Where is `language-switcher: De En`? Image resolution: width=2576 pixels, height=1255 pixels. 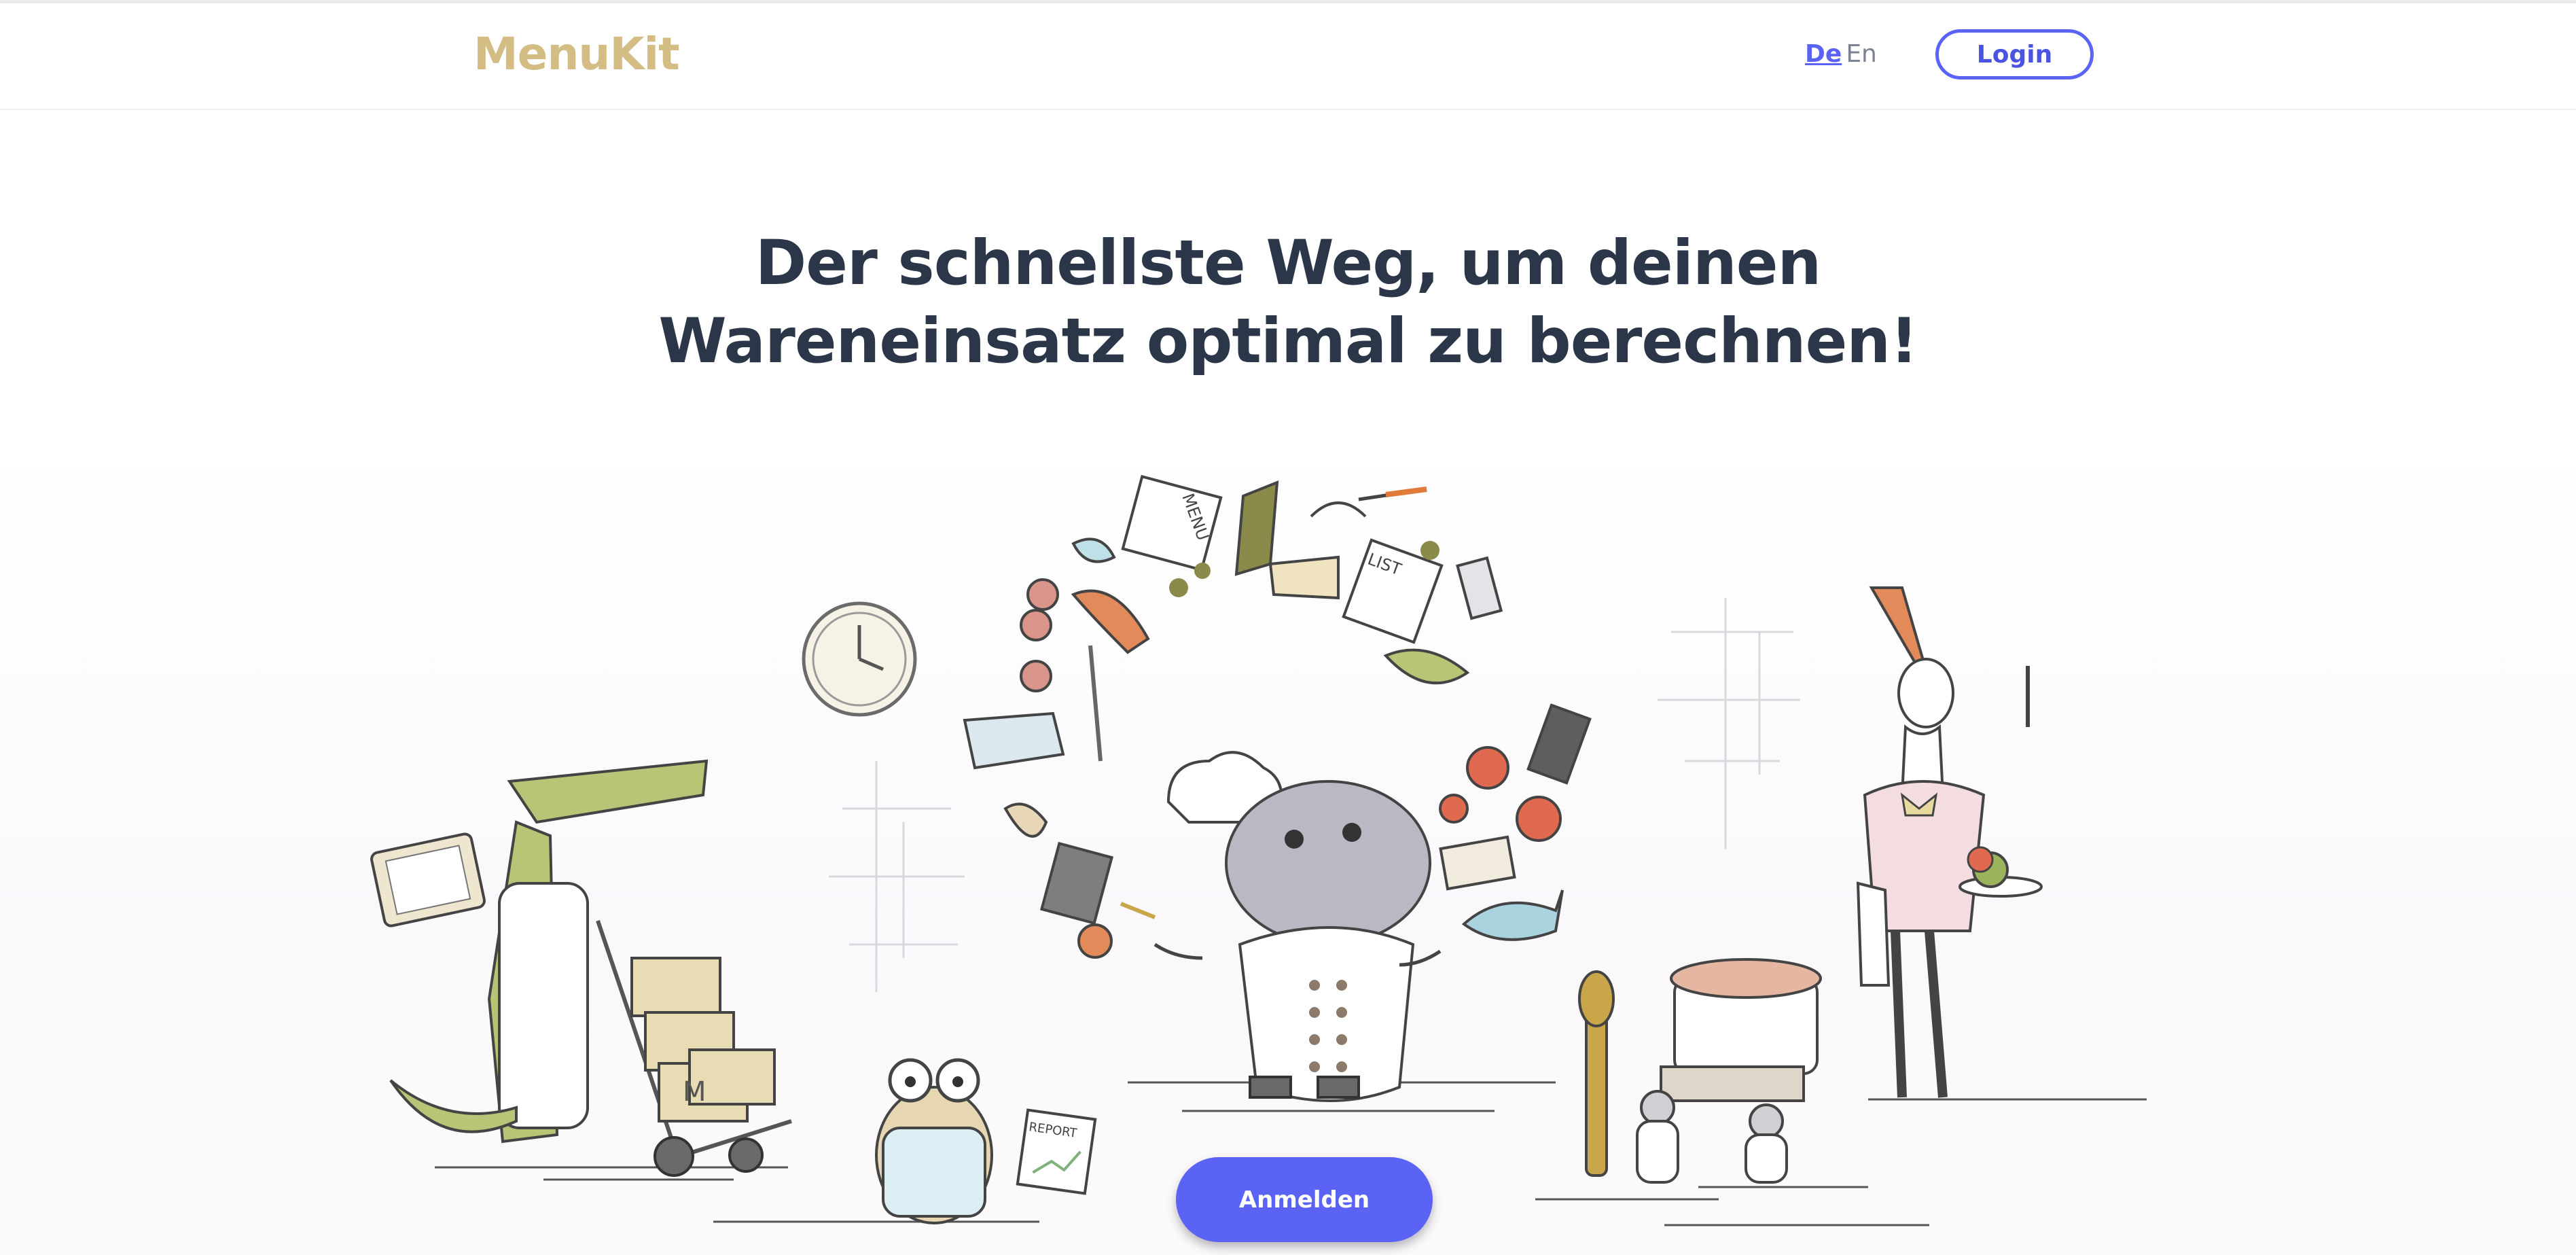
language-switcher: De En is located at coordinates (1841, 54).